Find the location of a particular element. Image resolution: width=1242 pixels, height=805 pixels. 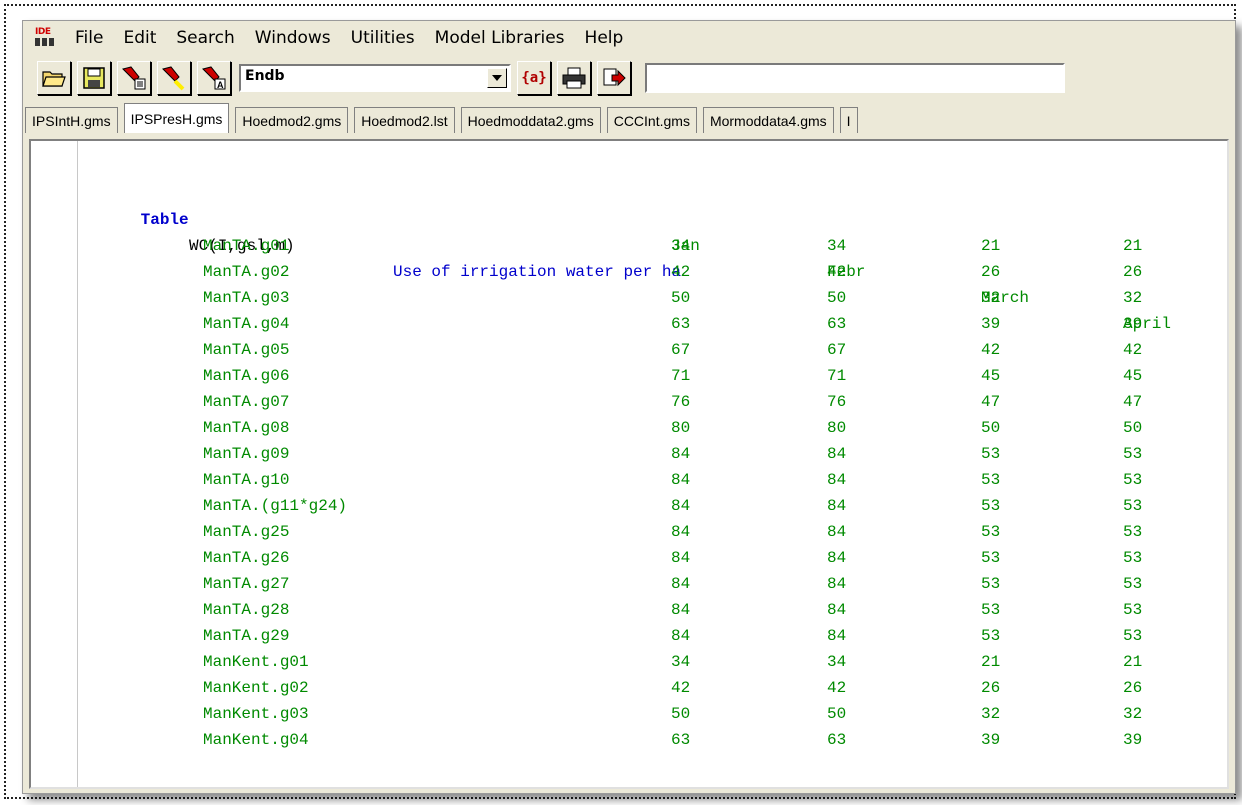

keyword-table: Table is located at coordinates (164, 220).